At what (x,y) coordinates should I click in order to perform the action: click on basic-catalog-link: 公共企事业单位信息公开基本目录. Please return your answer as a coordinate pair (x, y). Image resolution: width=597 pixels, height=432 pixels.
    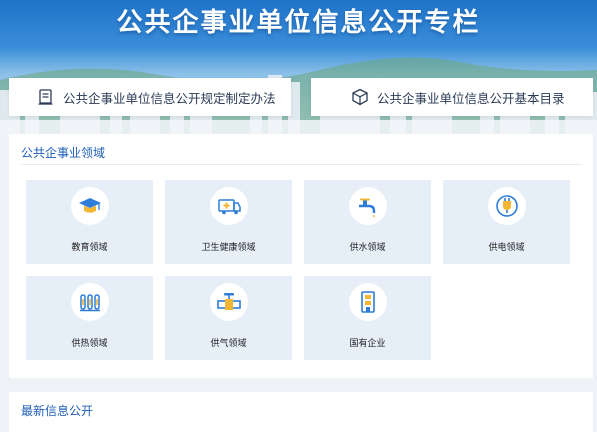
    Looking at the image, I should click on (452, 97).